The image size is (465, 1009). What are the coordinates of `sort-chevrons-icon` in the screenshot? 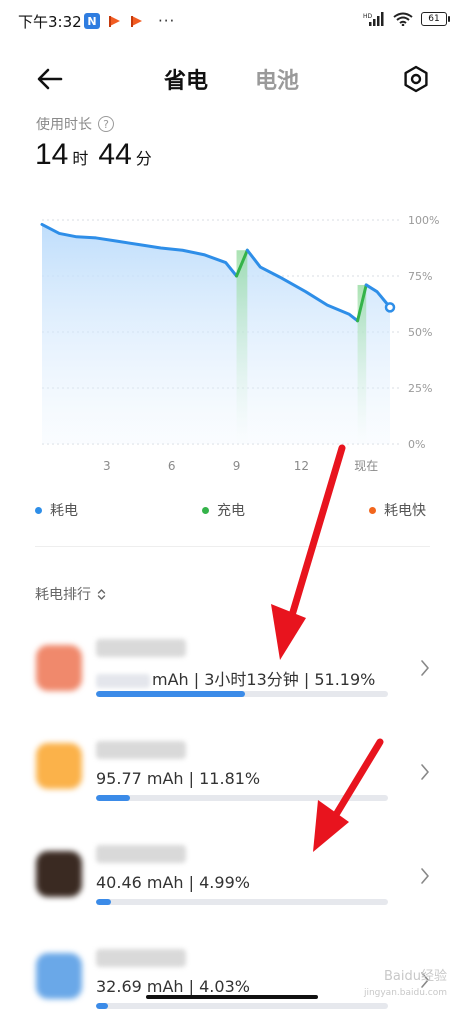 It's located at (101, 594).